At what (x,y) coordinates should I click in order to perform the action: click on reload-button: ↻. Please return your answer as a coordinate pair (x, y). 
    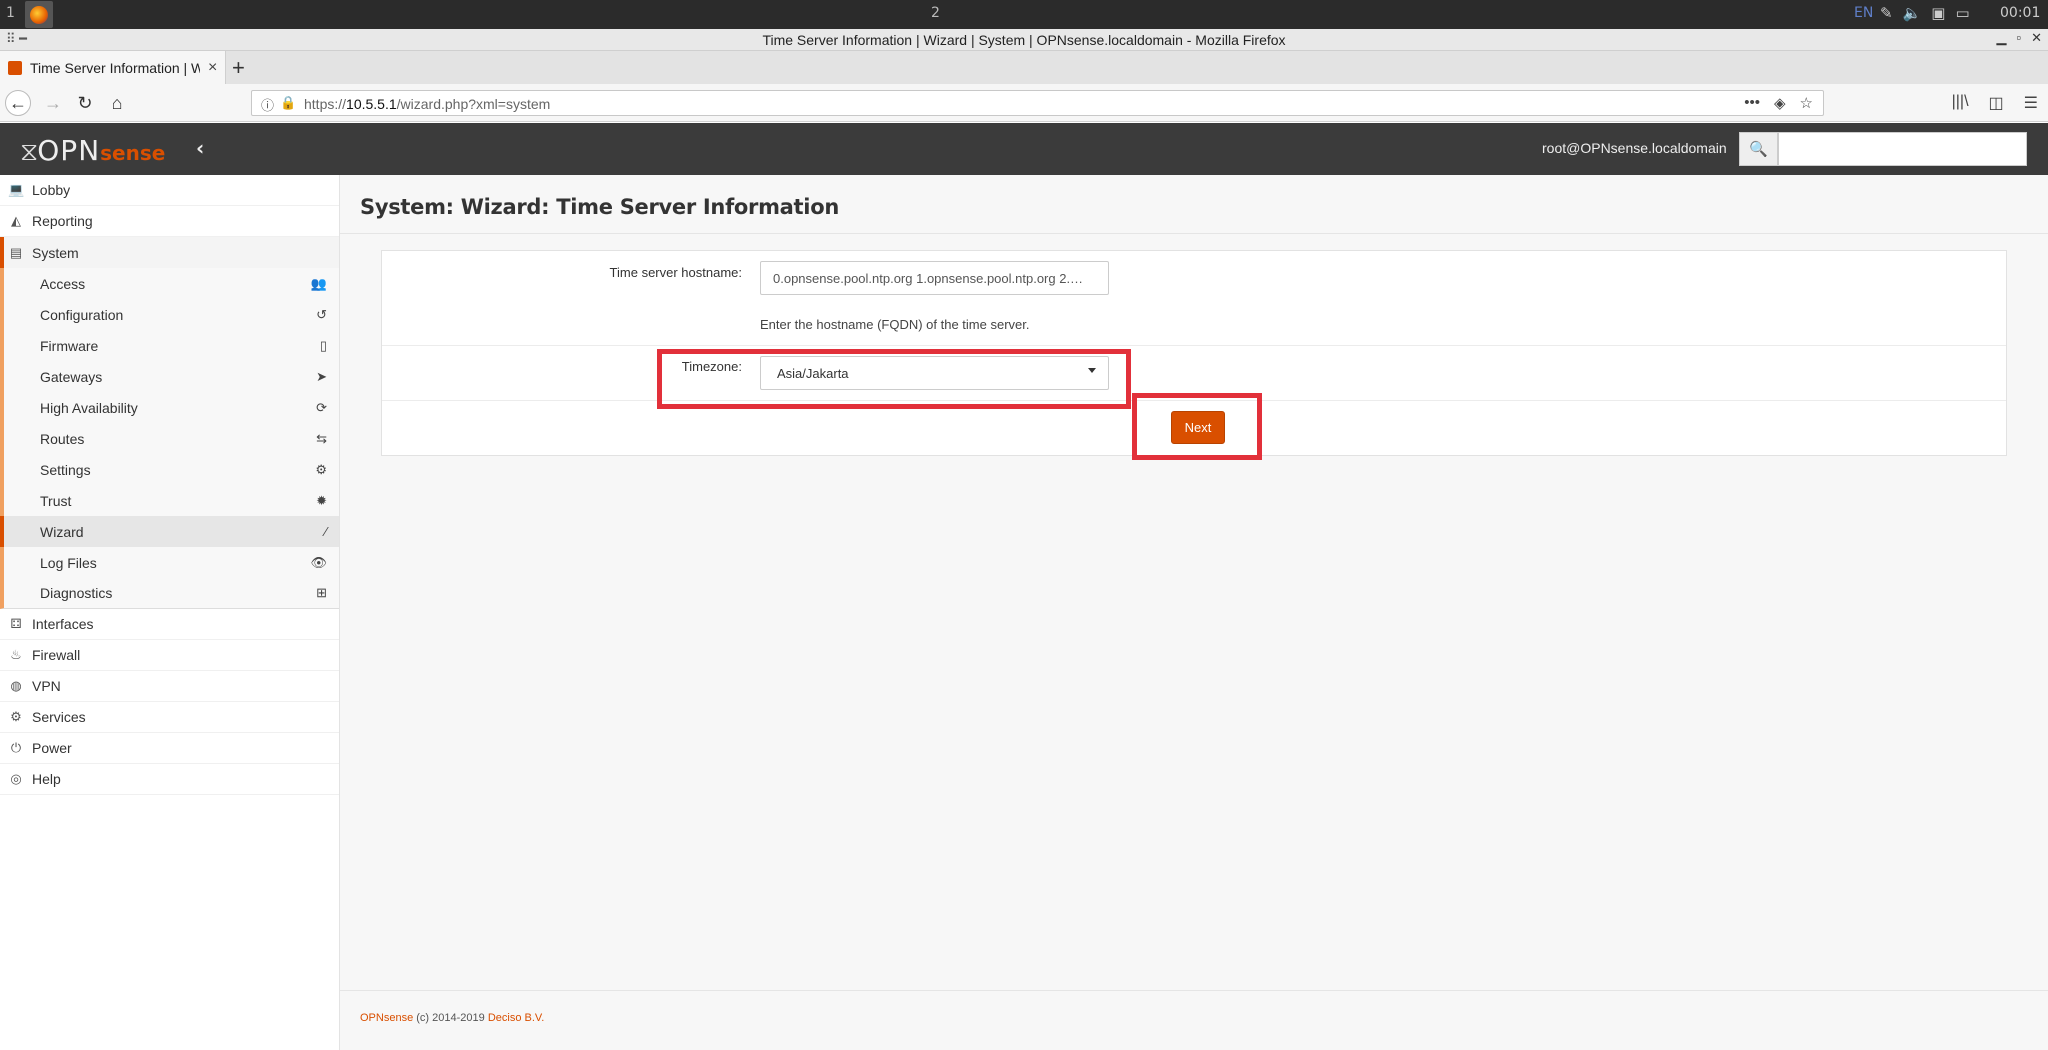
    Looking at the image, I should click on (85, 103).